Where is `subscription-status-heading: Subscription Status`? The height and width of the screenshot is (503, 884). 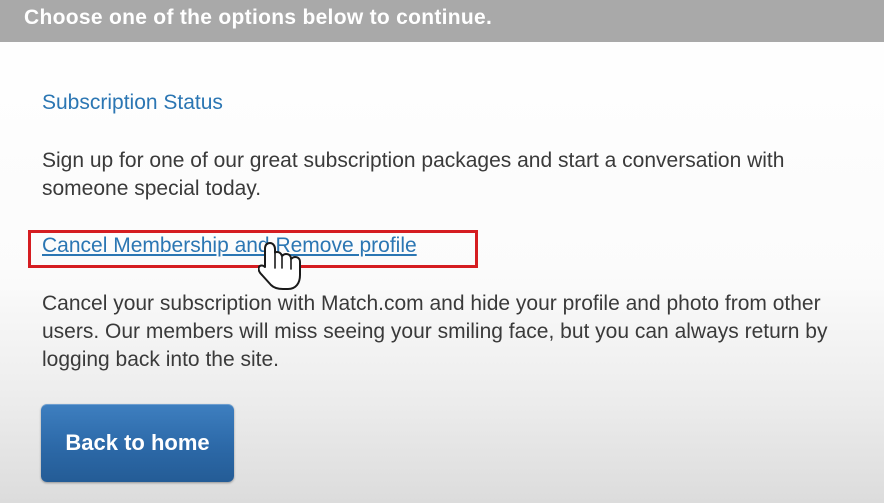
subscription-status-heading: Subscription Status is located at coordinates (132, 102).